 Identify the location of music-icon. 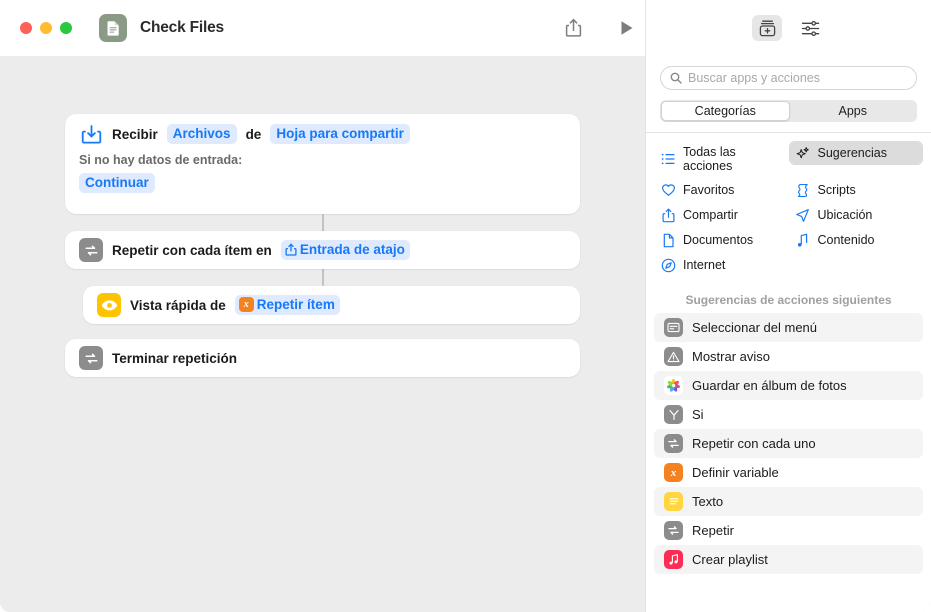
(673, 559).